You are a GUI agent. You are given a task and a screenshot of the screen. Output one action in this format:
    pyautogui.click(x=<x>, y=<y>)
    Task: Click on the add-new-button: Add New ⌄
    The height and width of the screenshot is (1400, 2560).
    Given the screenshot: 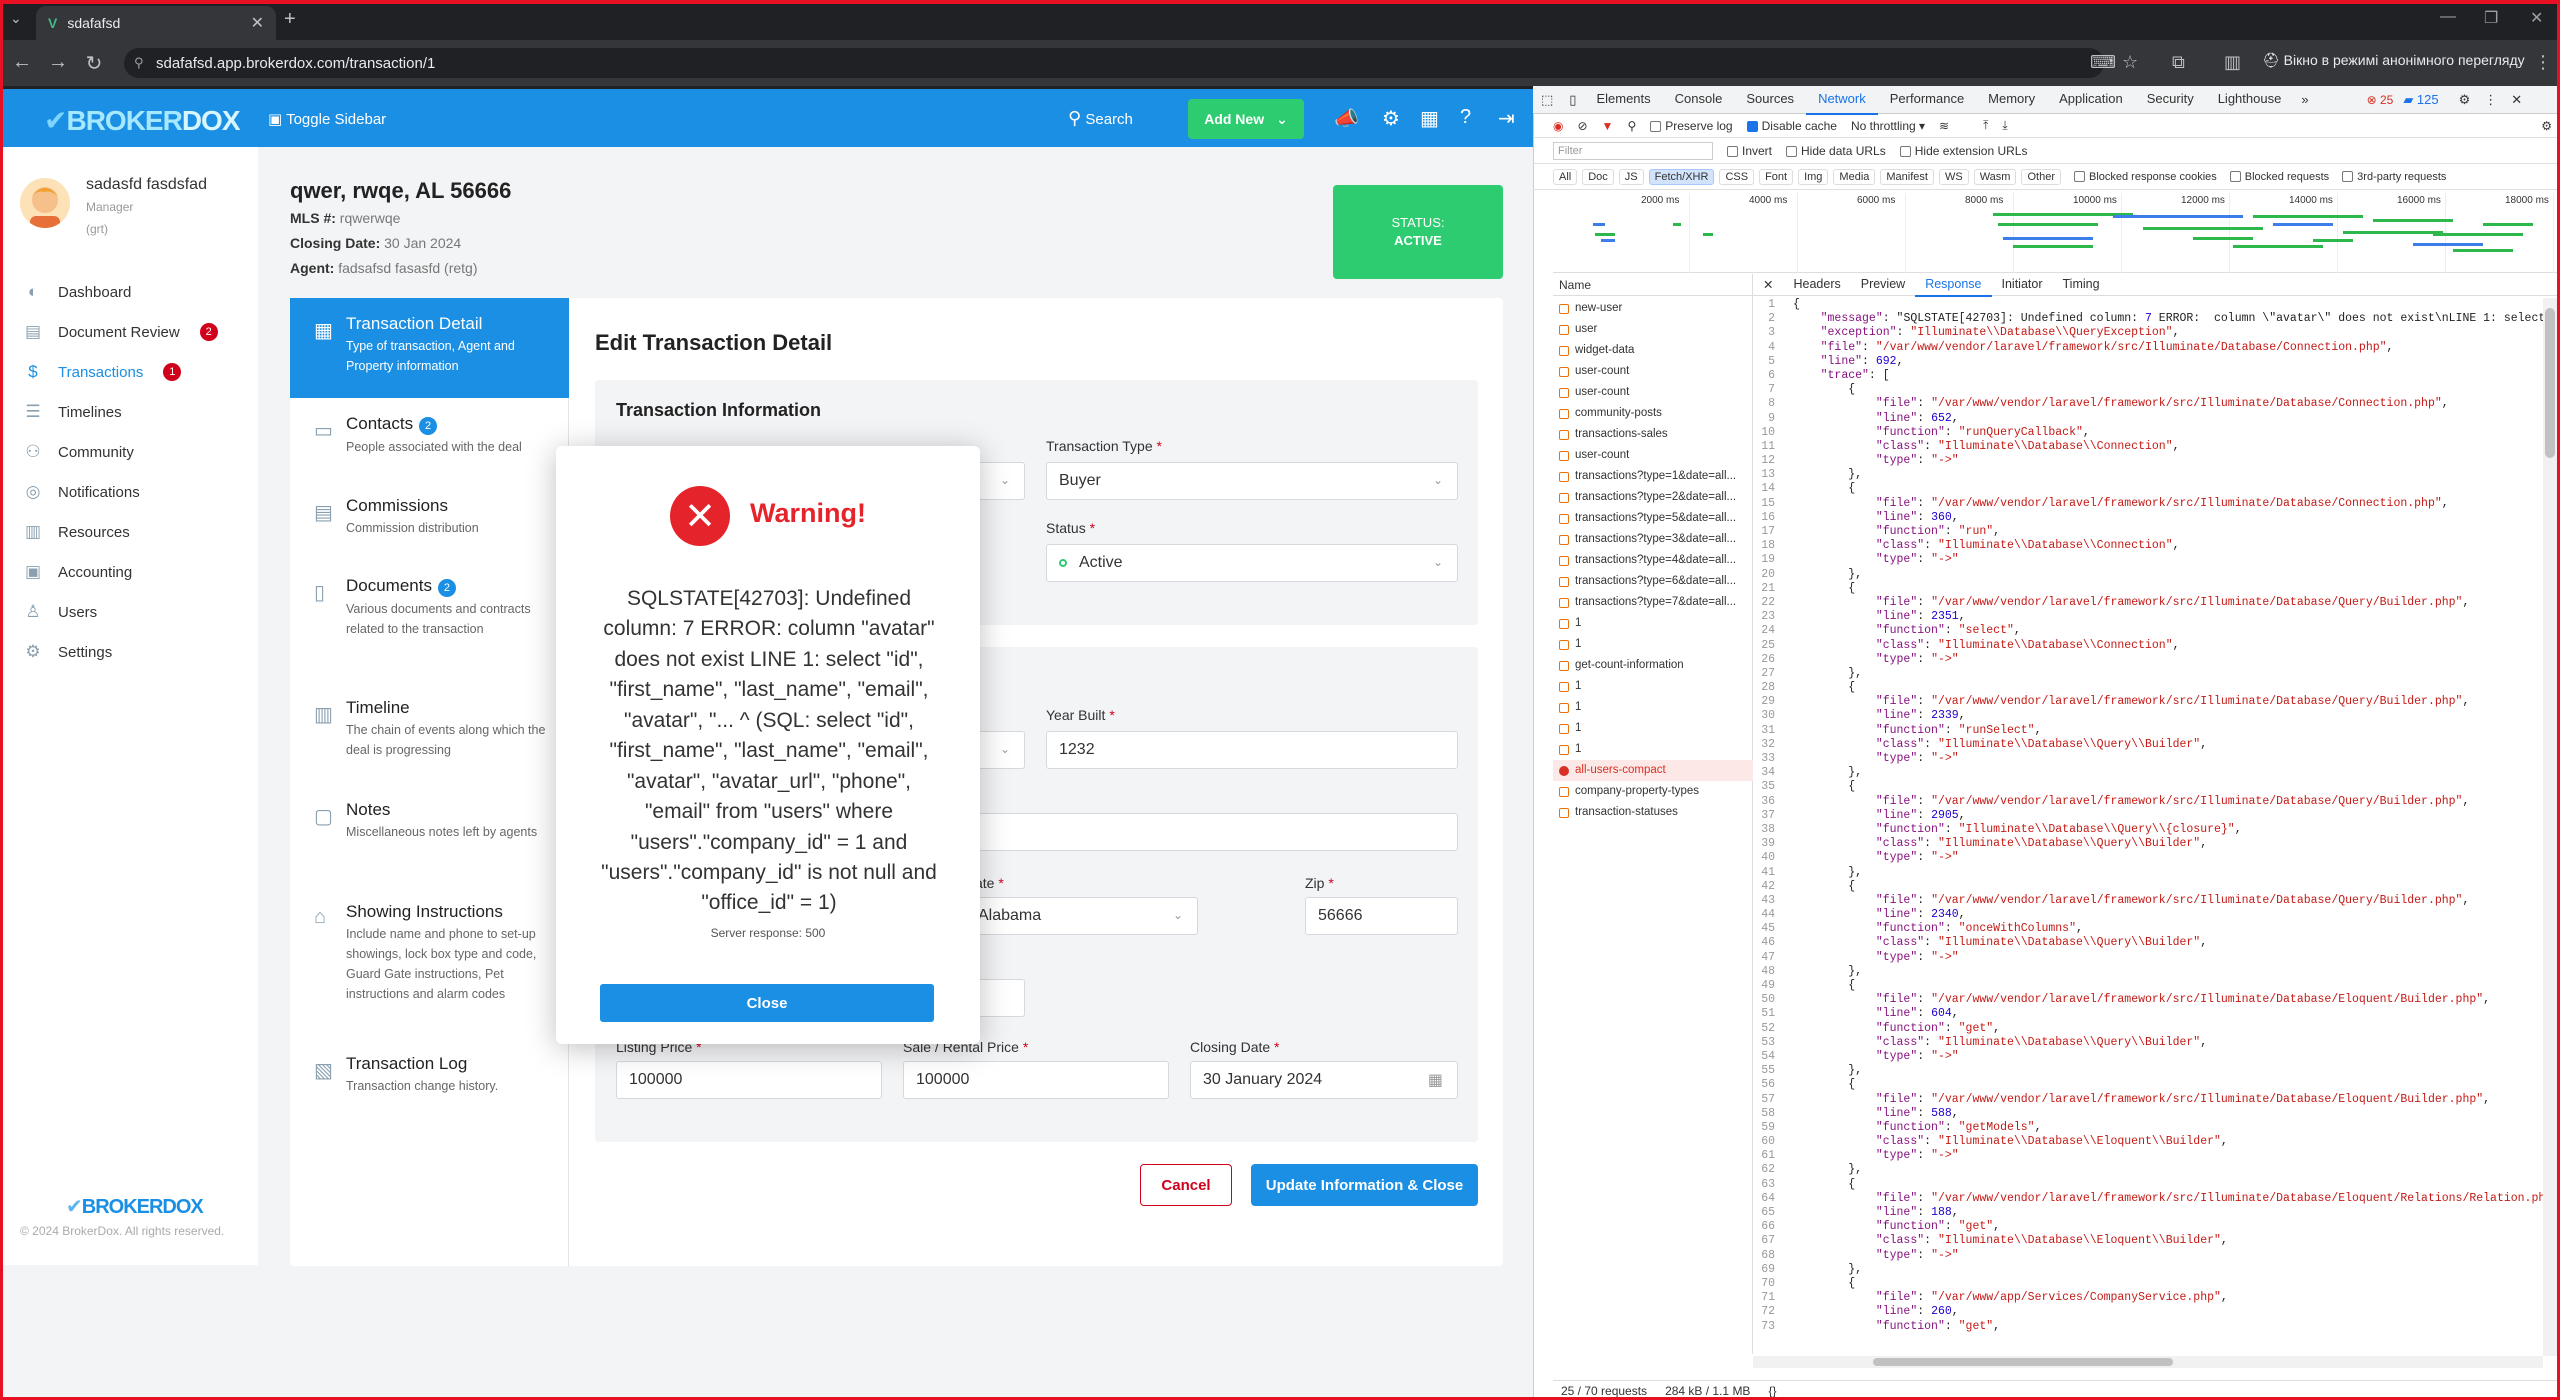 What is the action you would take?
    pyautogui.click(x=1246, y=119)
    